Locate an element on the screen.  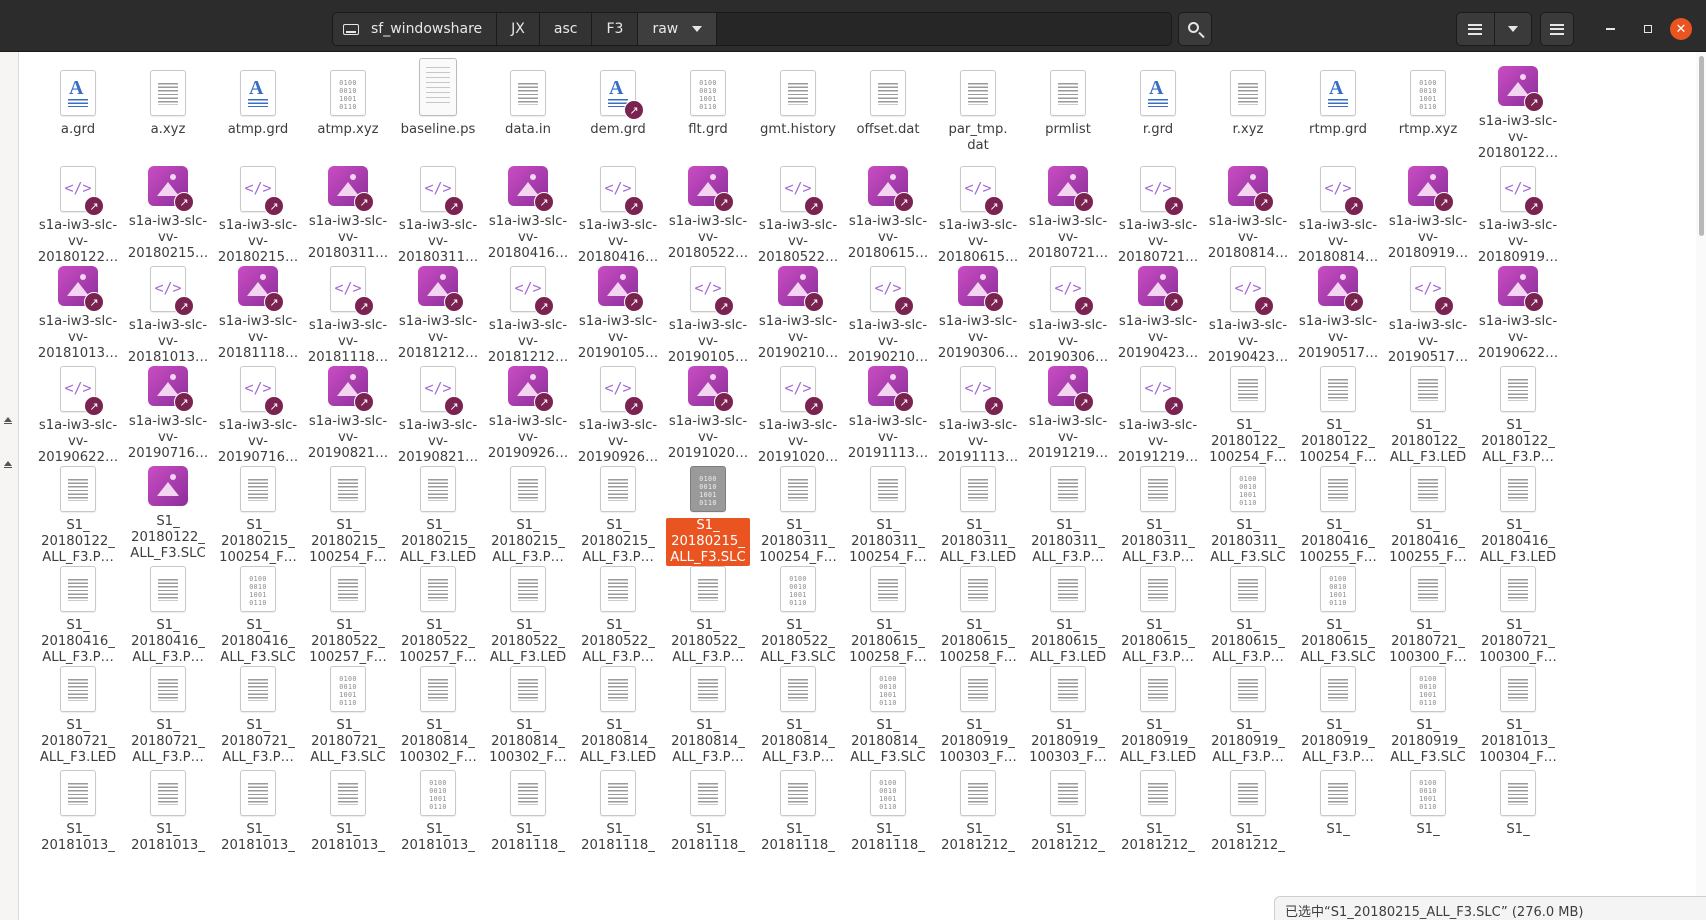
list-view-button is located at coordinates (1475, 29).